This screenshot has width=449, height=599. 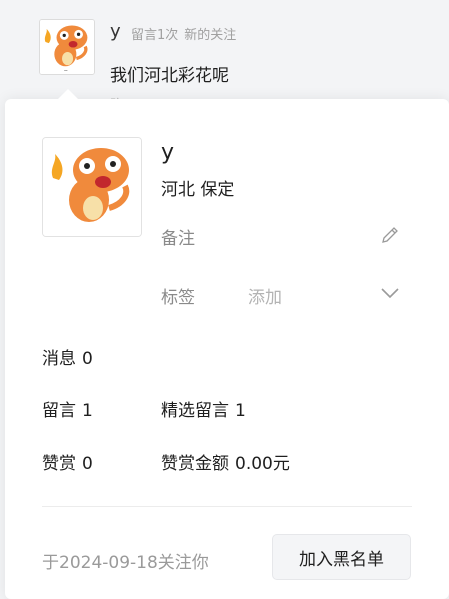 What do you see at coordinates (155, 35) in the screenshot?
I see `reply-count: 留言1次` at bounding box center [155, 35].